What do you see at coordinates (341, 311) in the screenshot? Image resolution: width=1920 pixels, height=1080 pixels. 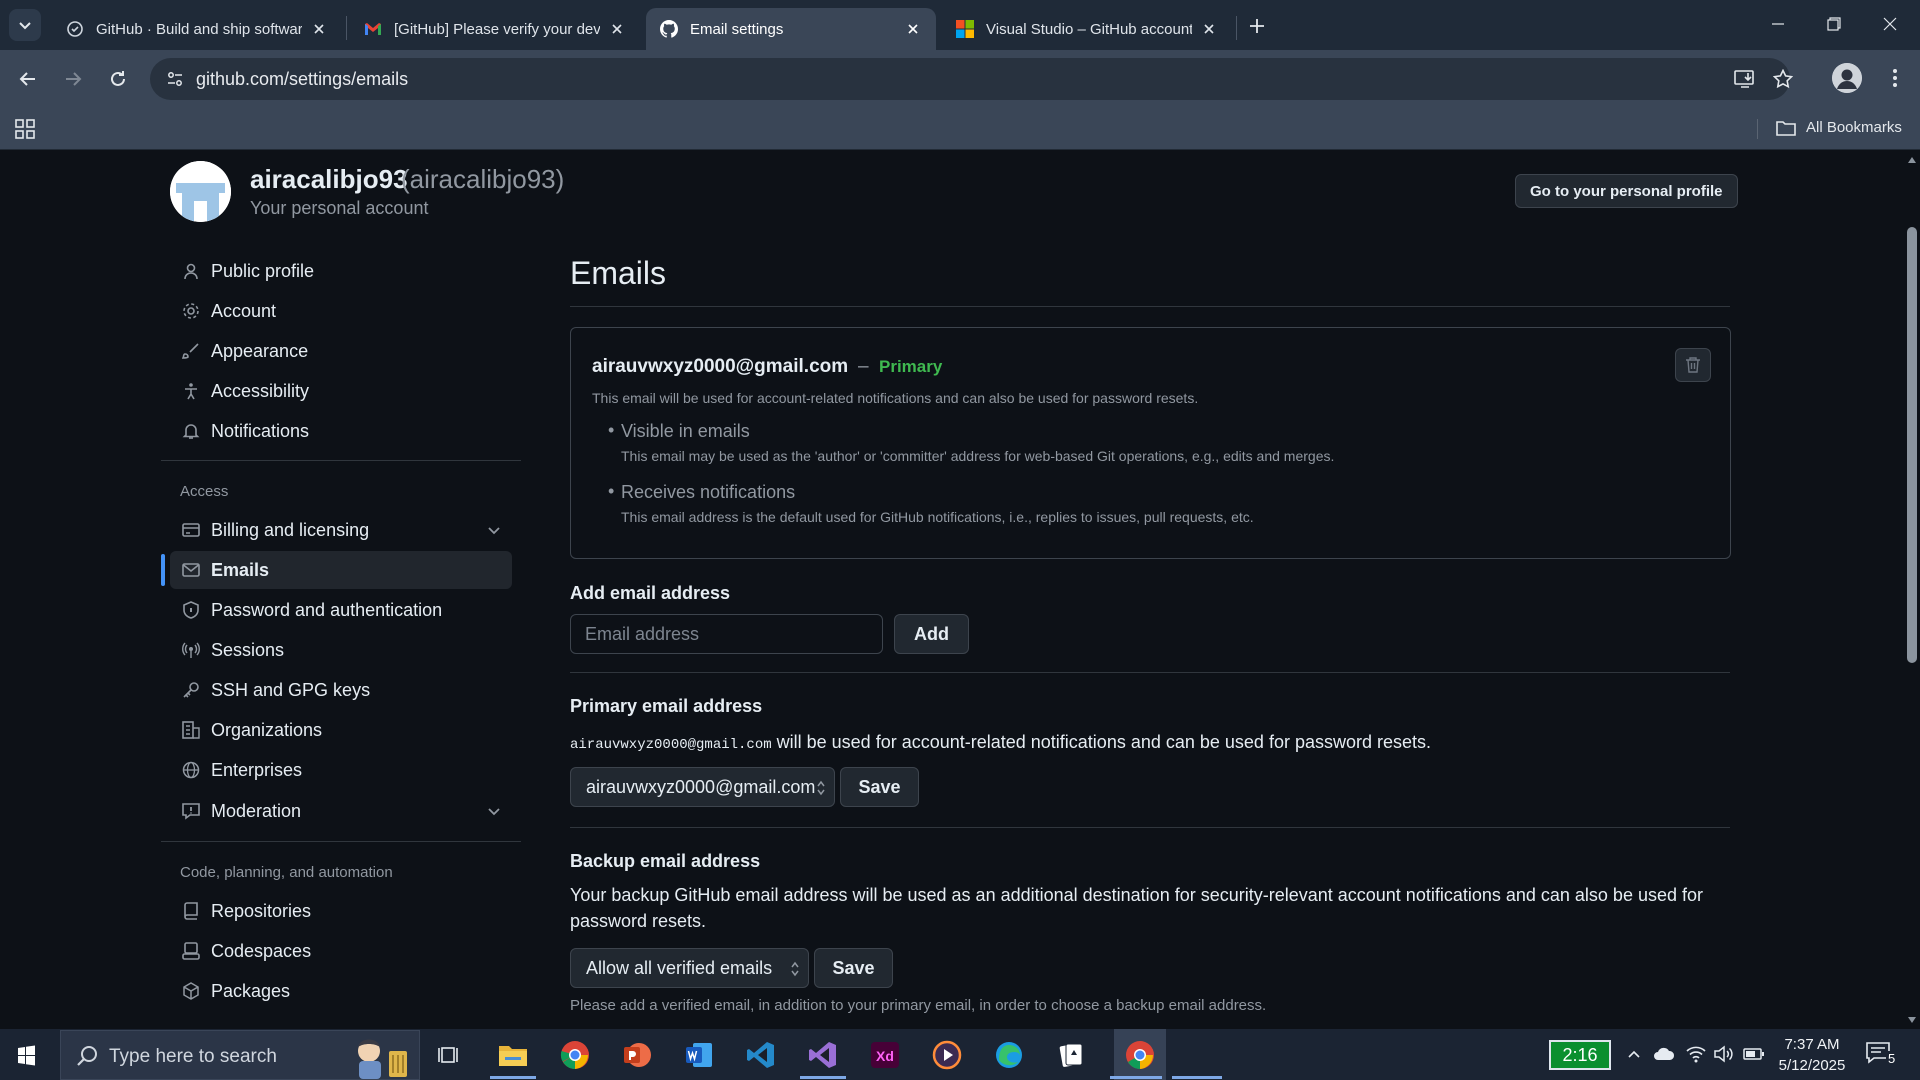 I see `sidebar-item-account: Account` at bounding box center [341, 311].